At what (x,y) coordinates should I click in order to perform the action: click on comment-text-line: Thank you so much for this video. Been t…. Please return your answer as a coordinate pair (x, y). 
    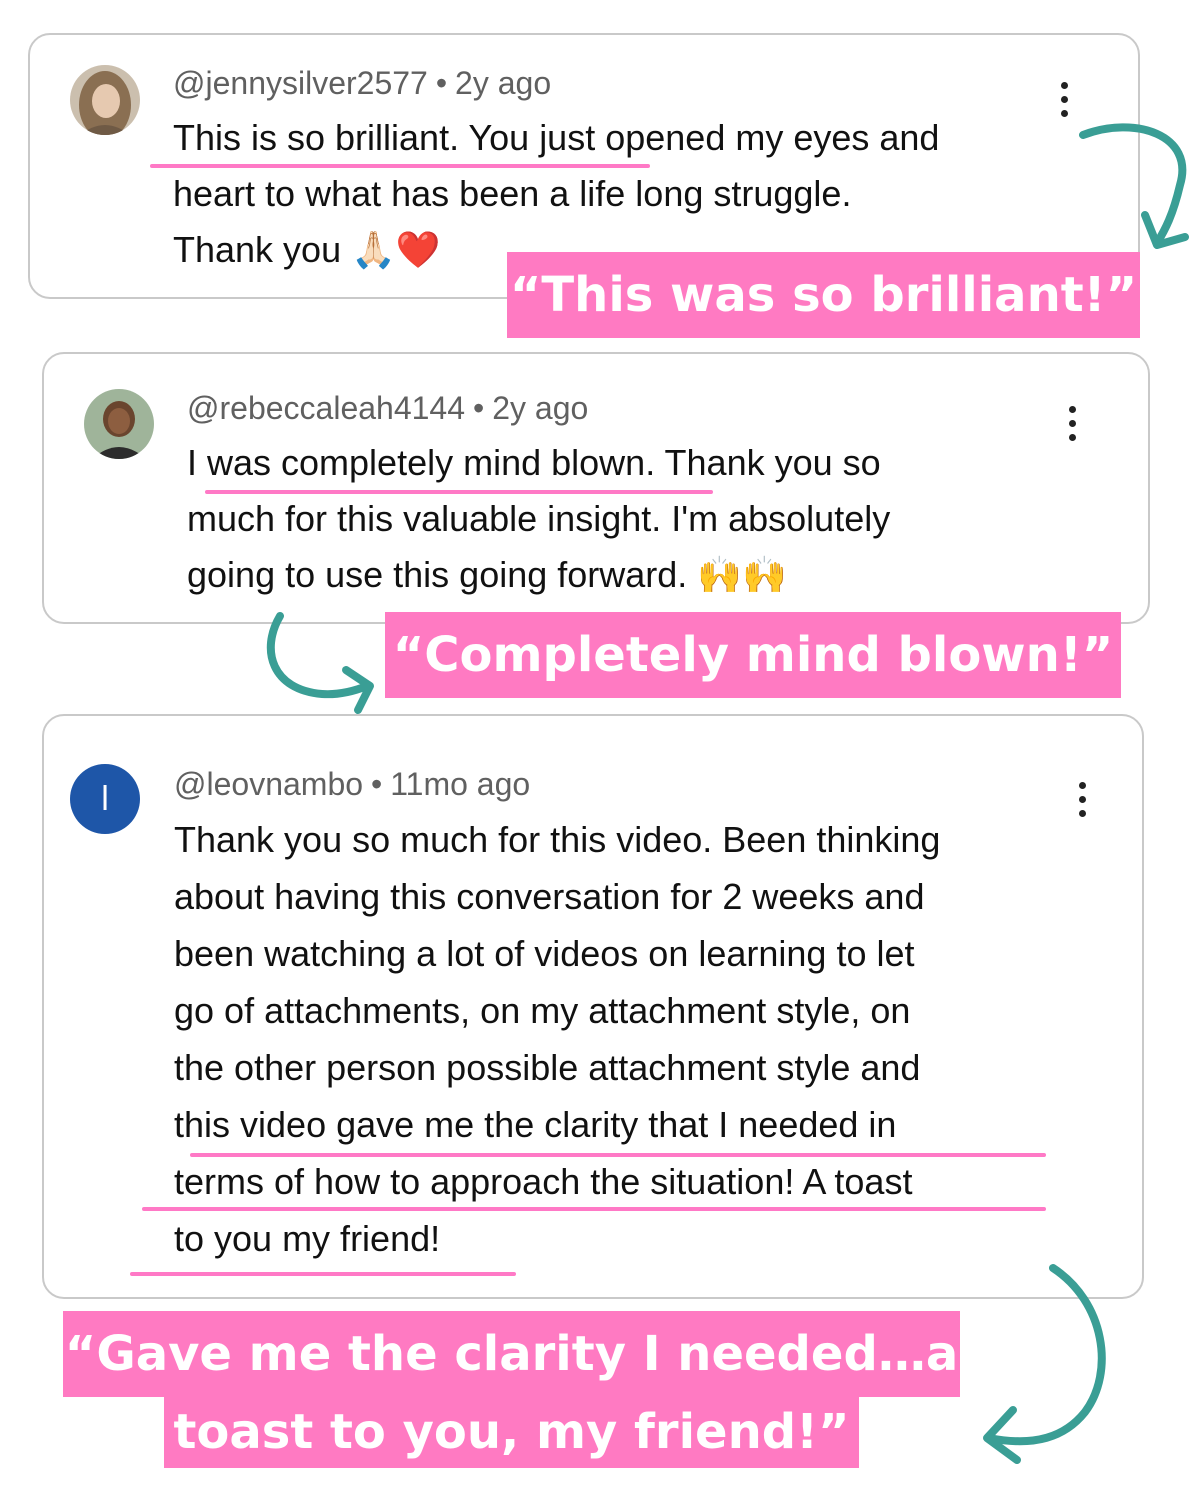
    Looking at the image, I should click on (557, 839).